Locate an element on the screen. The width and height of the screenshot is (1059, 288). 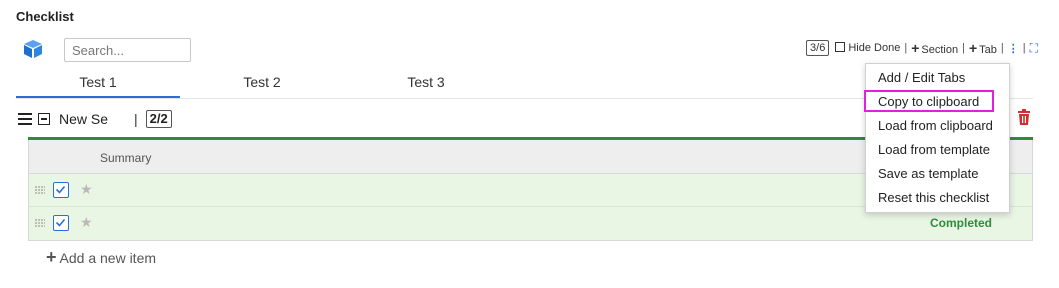
page-title: Checklist is located at coordinates (45, 16).